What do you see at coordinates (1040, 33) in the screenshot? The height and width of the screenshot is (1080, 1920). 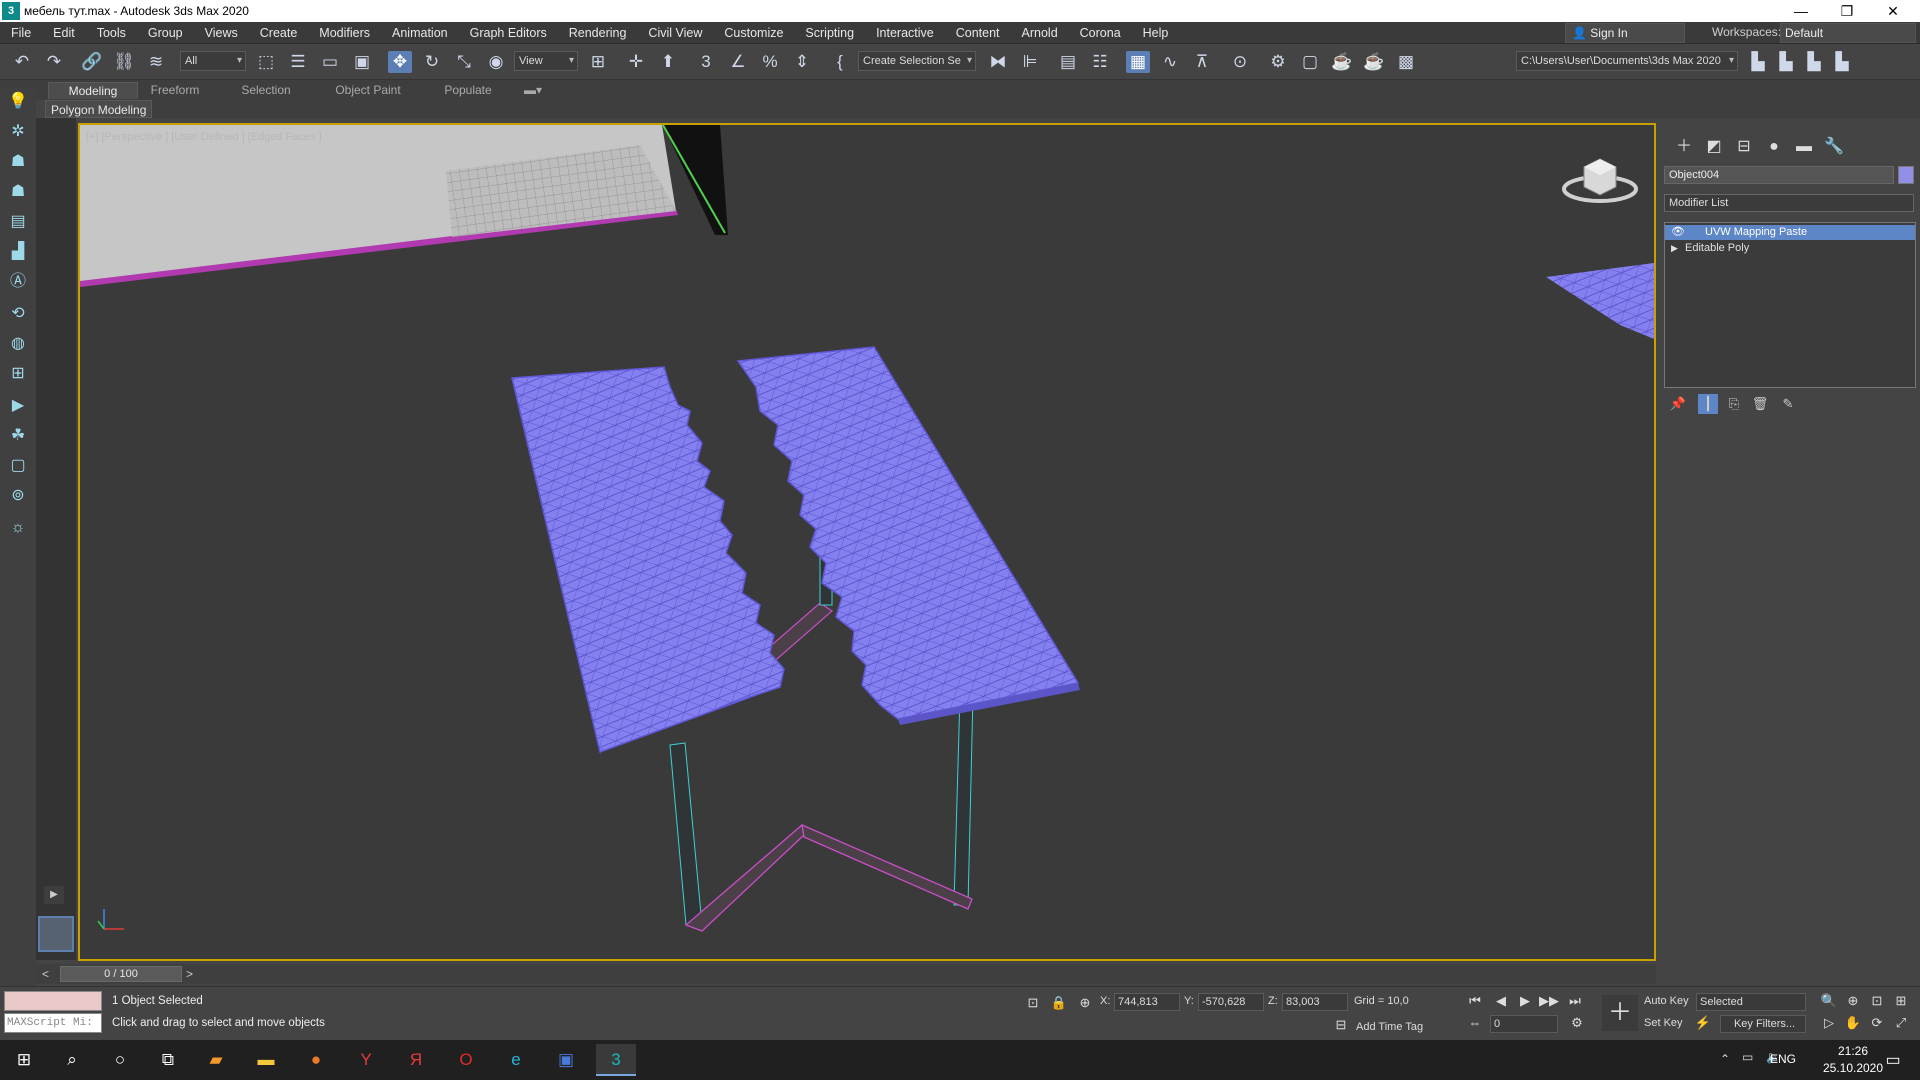 I see `menu-arnold: Arnold` at bounding box center [1040, 33].